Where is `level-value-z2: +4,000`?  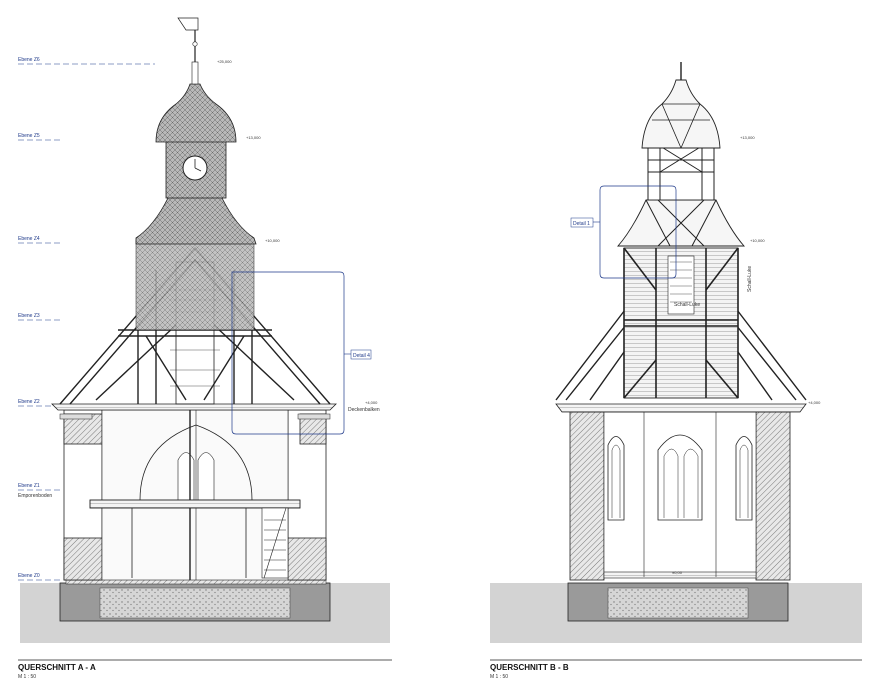
level-value-z2: +4,000 is located at coordinates (371, 402).